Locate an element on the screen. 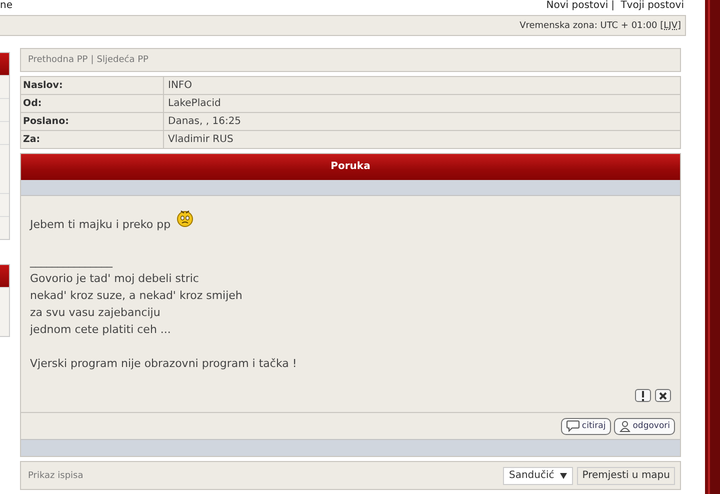  field-label: Naslov: is located at coordinates (92, 85).